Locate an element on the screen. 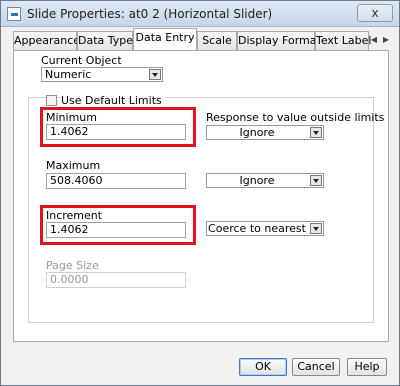  maximum-response-value: Ignore is located at coordinates (257, 180).